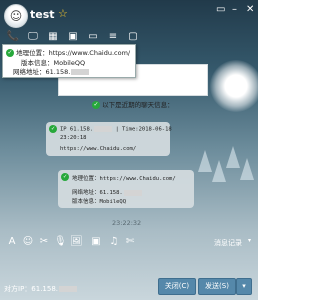 The height and width of the screenshot is (300, 320). What do you see at coordinates (44, 242) in the screenshot?
I see `screenshot-icon: ✂` at bounding box center [44, 242].